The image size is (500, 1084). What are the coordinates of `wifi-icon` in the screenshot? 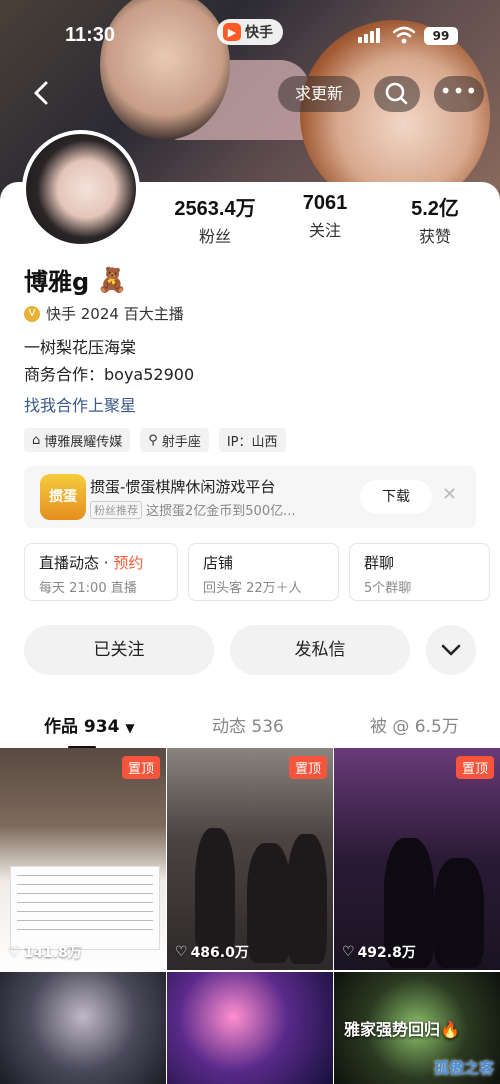 It's located at (404, 35).